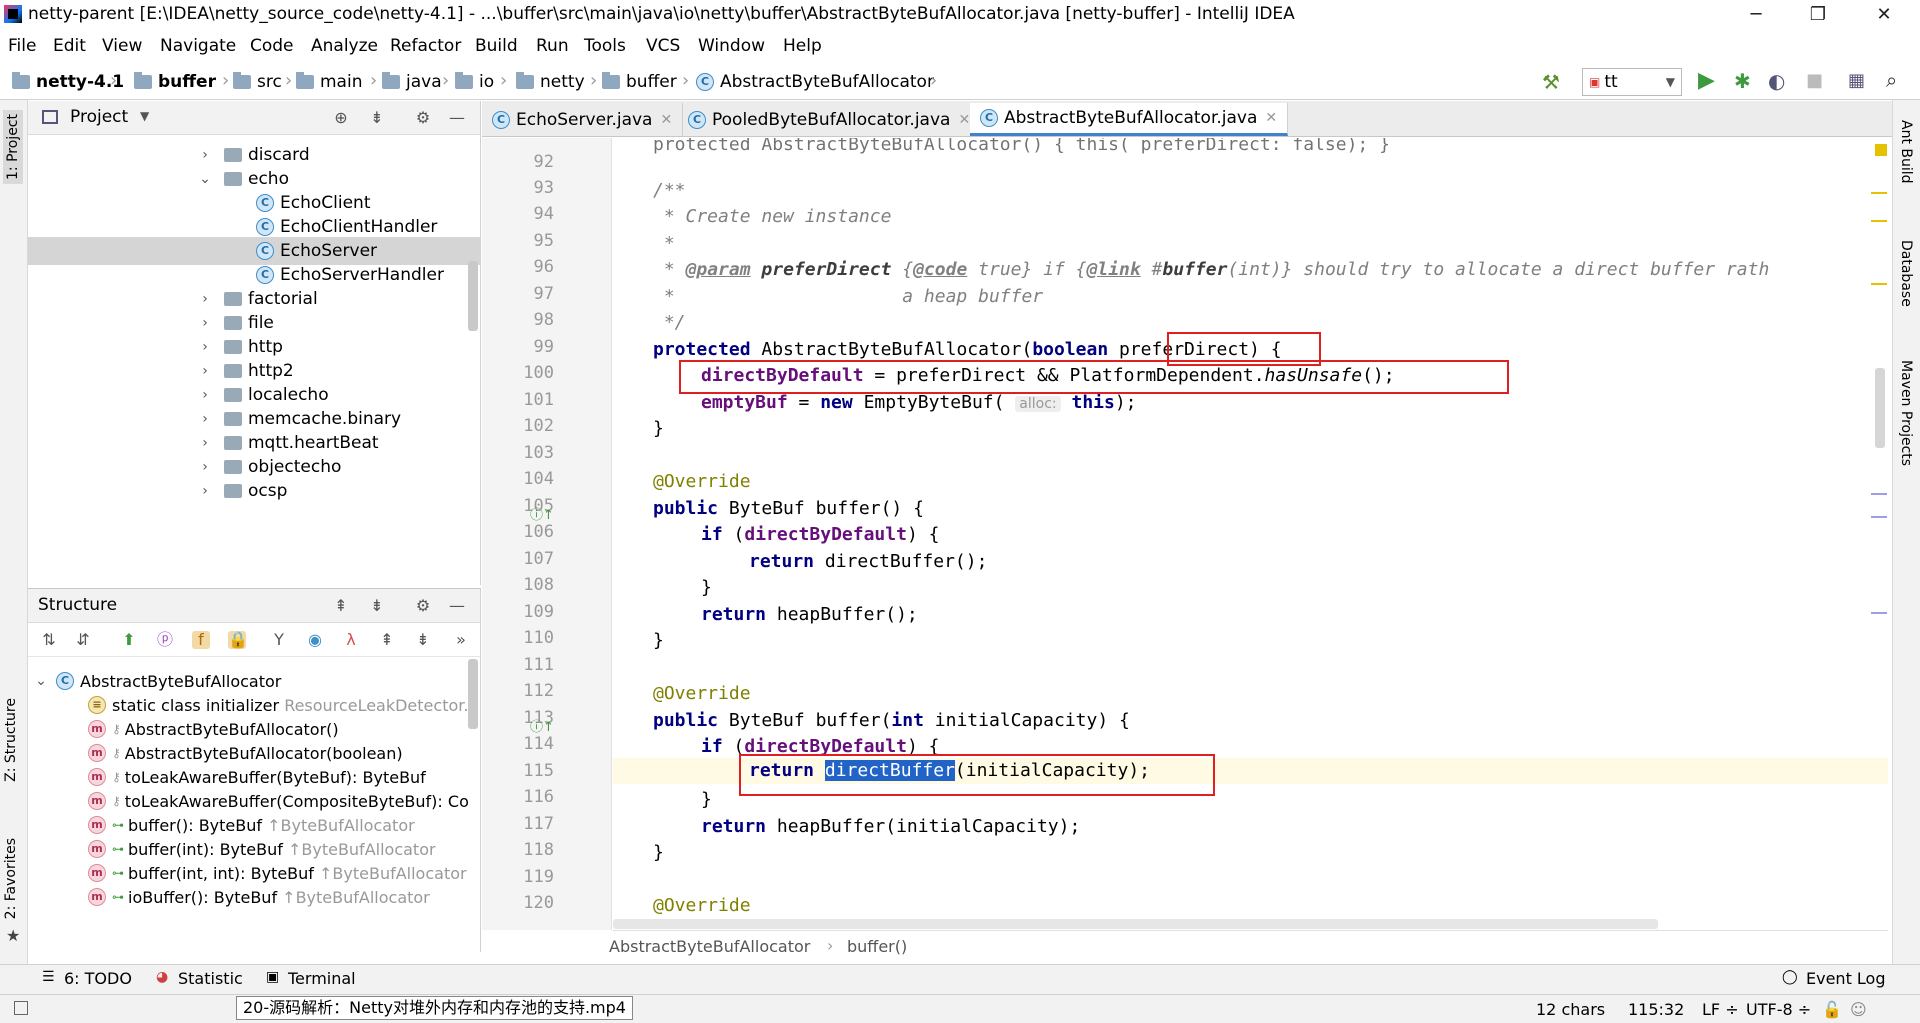 This screenshot has height=1023, width=1920. Describe the element at coordinates (1632, 82) in the screenshot. I see `run-config-select: ▣ tt ▼` at that location.